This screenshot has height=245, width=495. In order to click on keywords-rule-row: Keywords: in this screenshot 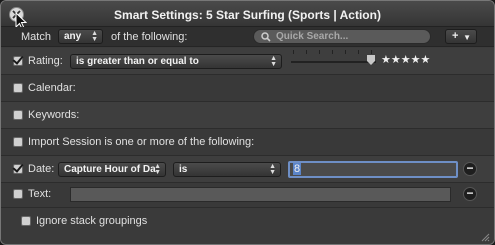, I will do `click(247, 115)`.